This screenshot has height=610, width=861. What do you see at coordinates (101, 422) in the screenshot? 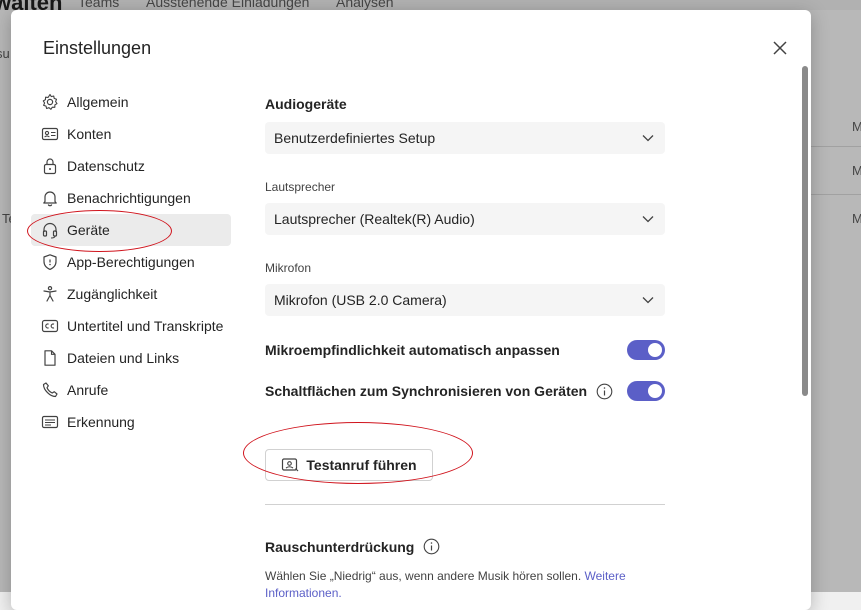
I see `nav-item-label: Erkennung` at bounding box center [101, 422].